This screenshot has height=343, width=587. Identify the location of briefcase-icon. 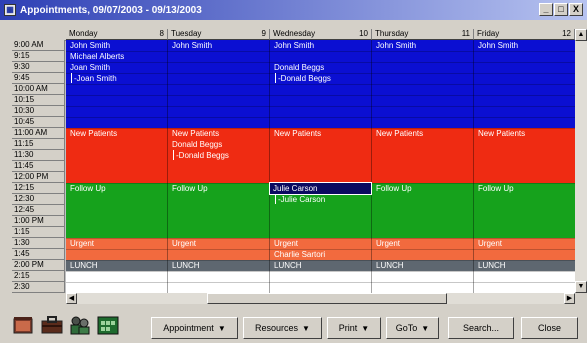
(52, 325).